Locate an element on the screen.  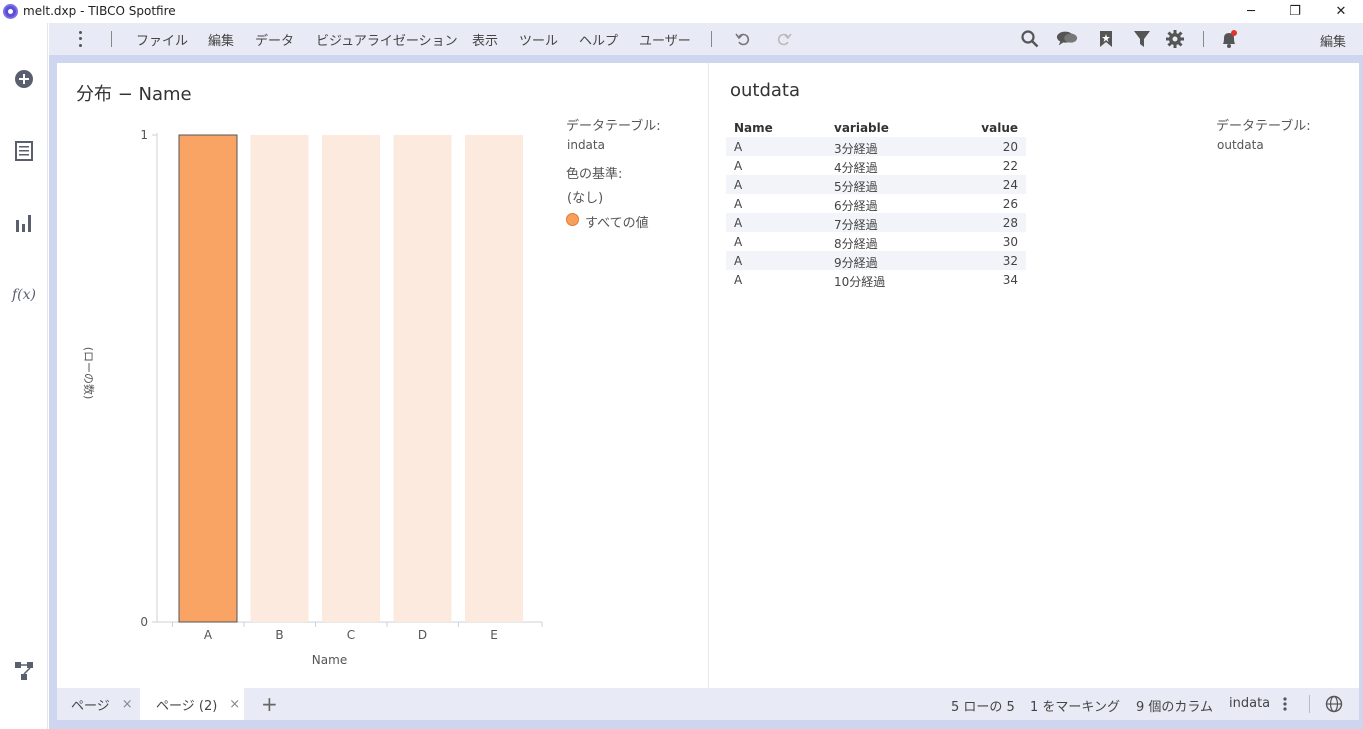
cell-value: 26 is located at coordinates (1010, 204).